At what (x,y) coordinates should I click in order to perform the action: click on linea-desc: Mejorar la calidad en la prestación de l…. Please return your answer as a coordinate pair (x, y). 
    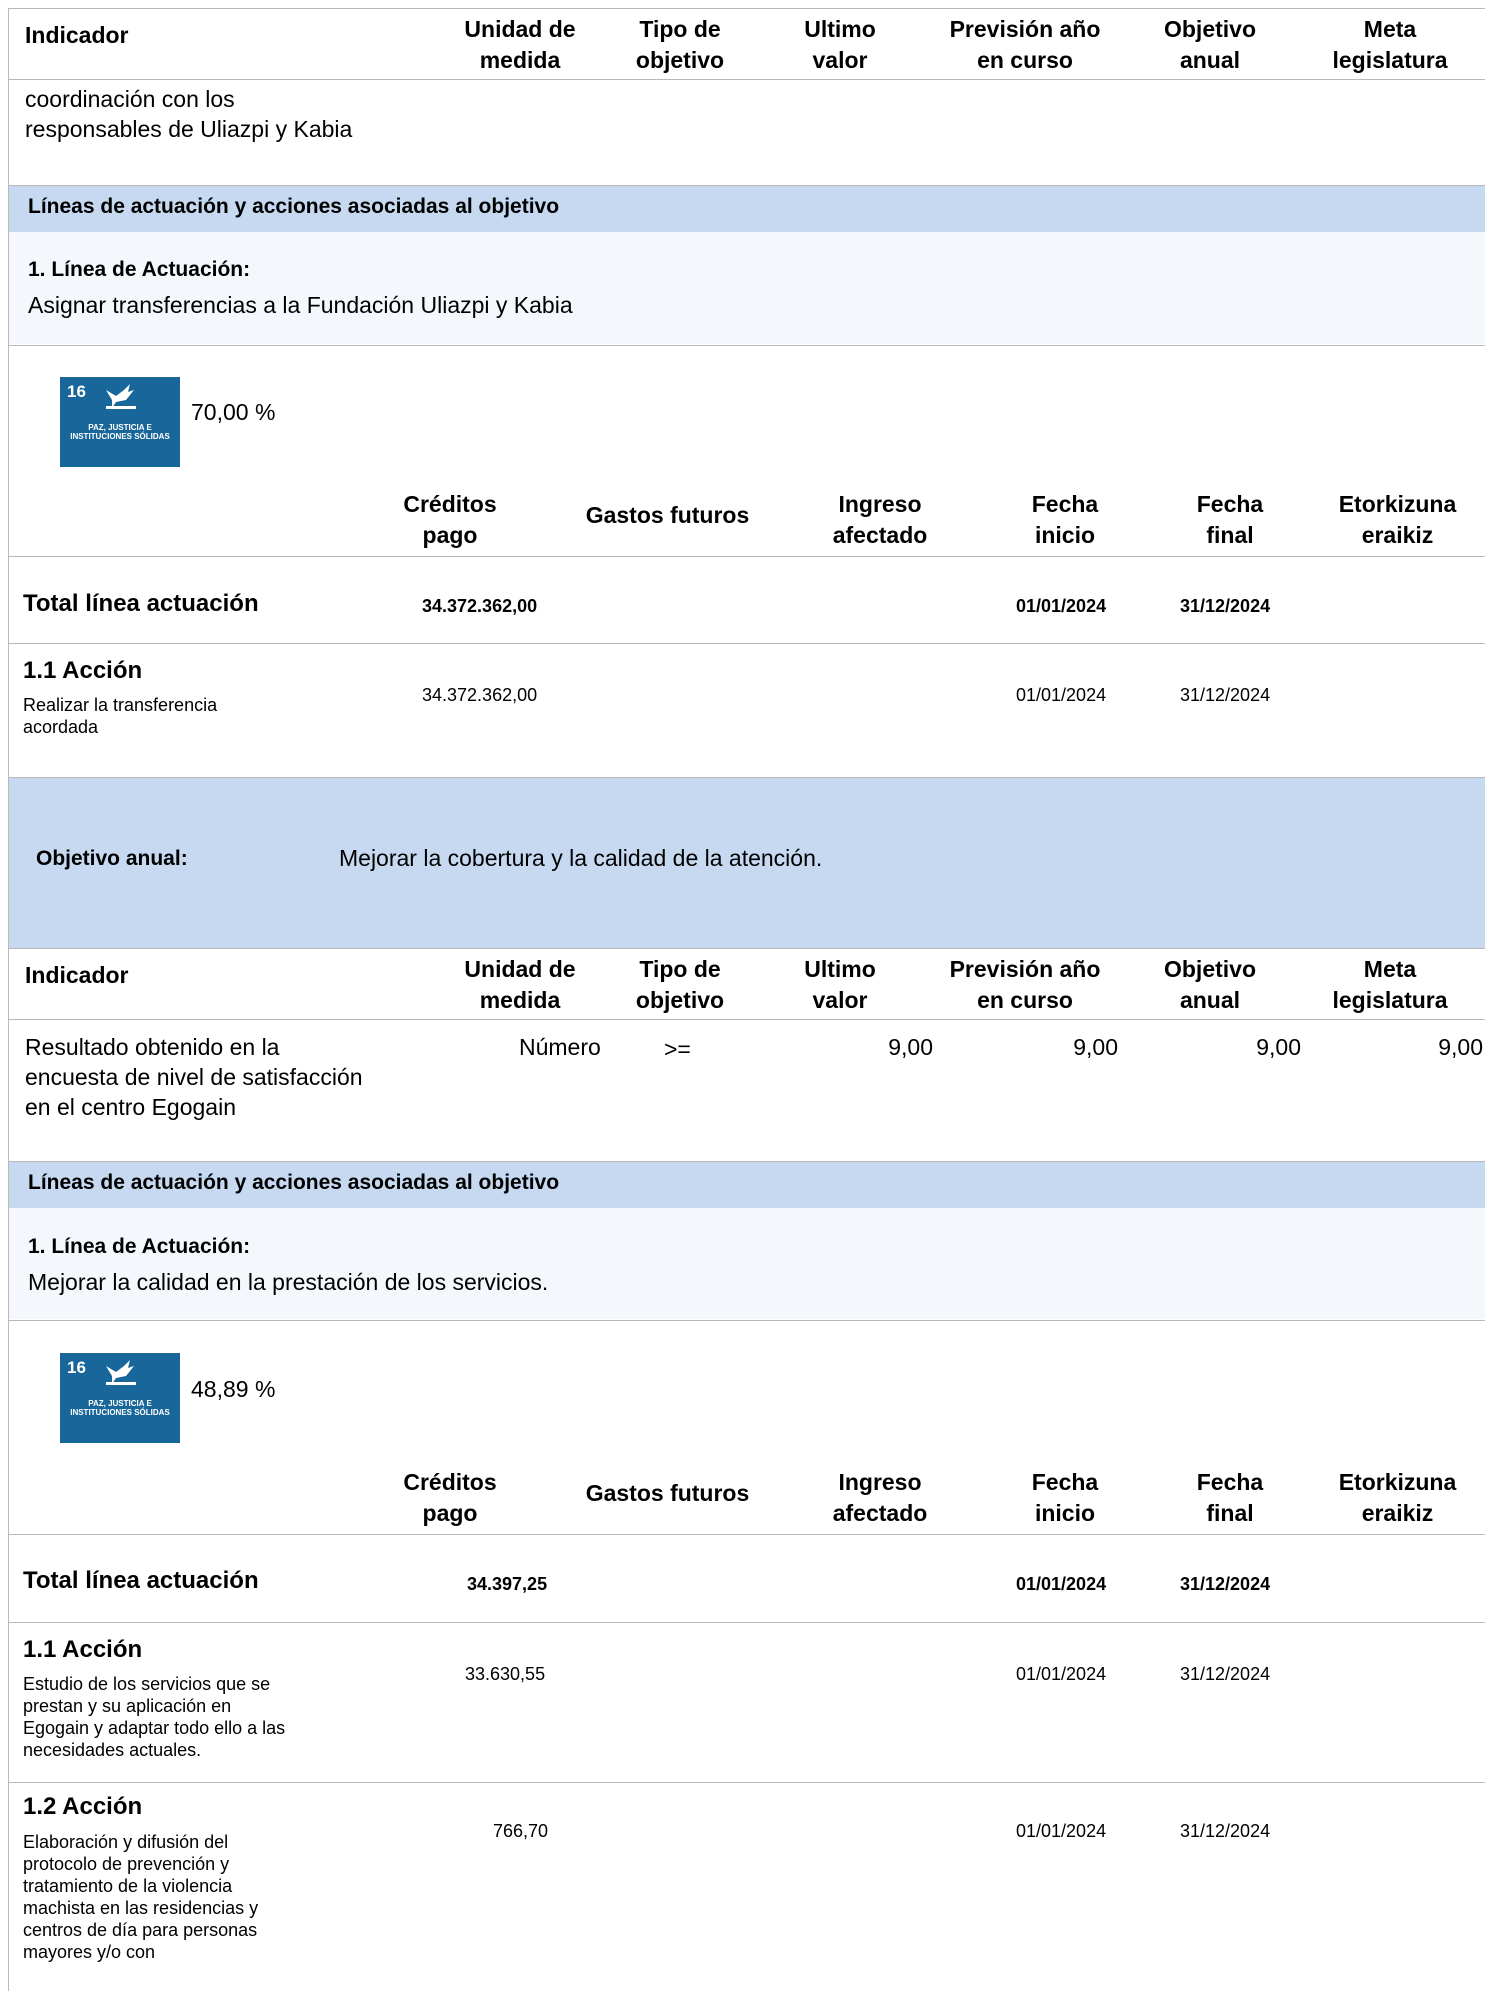
    Looking at the image, I should click on (288, 1282).